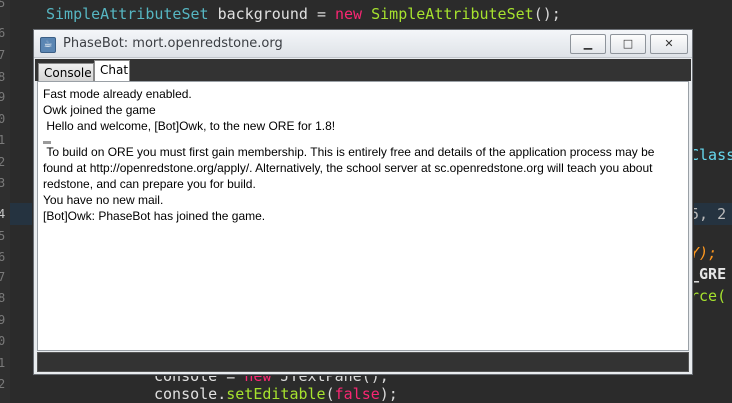 Image resolution: width=732 pixels, height=403 pixels. I want to click on line-number: 3, so click(3, 183).